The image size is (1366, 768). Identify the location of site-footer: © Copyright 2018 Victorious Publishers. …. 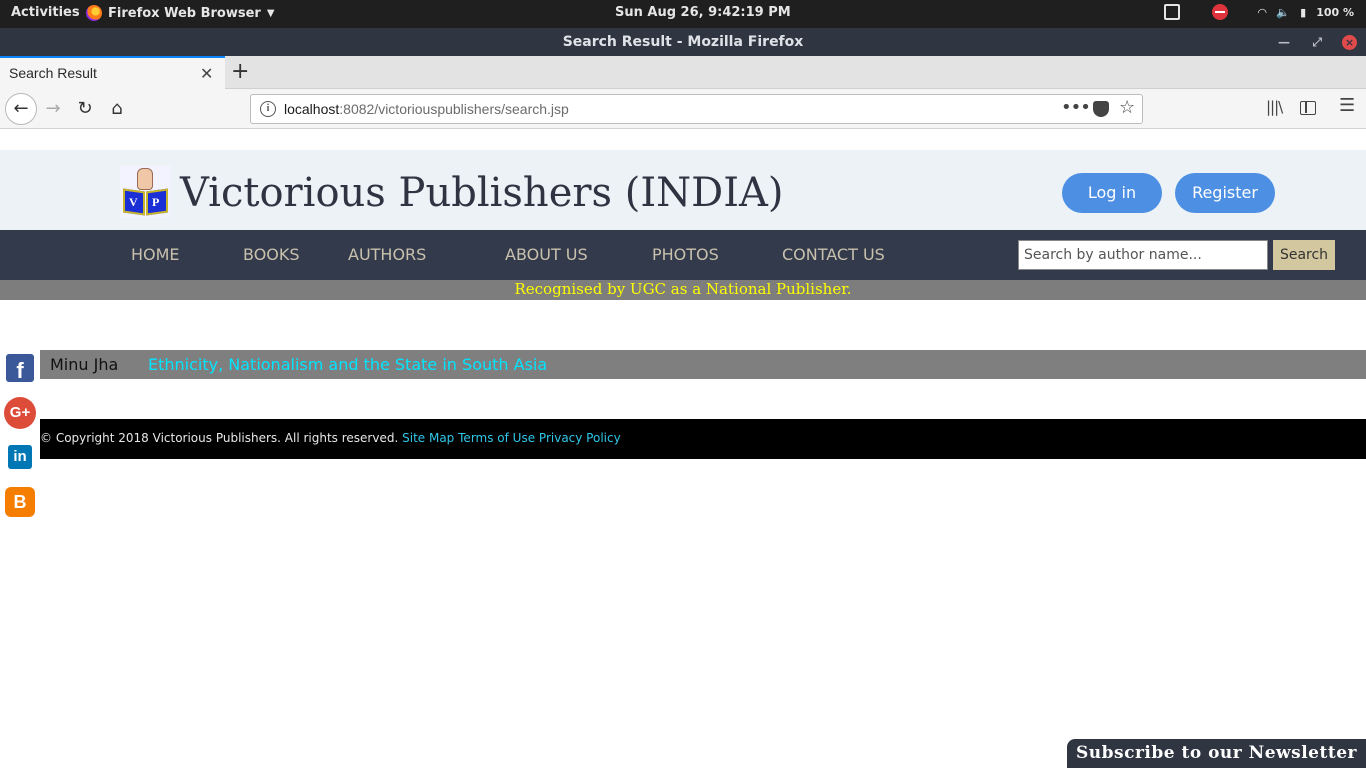
(703, 439).